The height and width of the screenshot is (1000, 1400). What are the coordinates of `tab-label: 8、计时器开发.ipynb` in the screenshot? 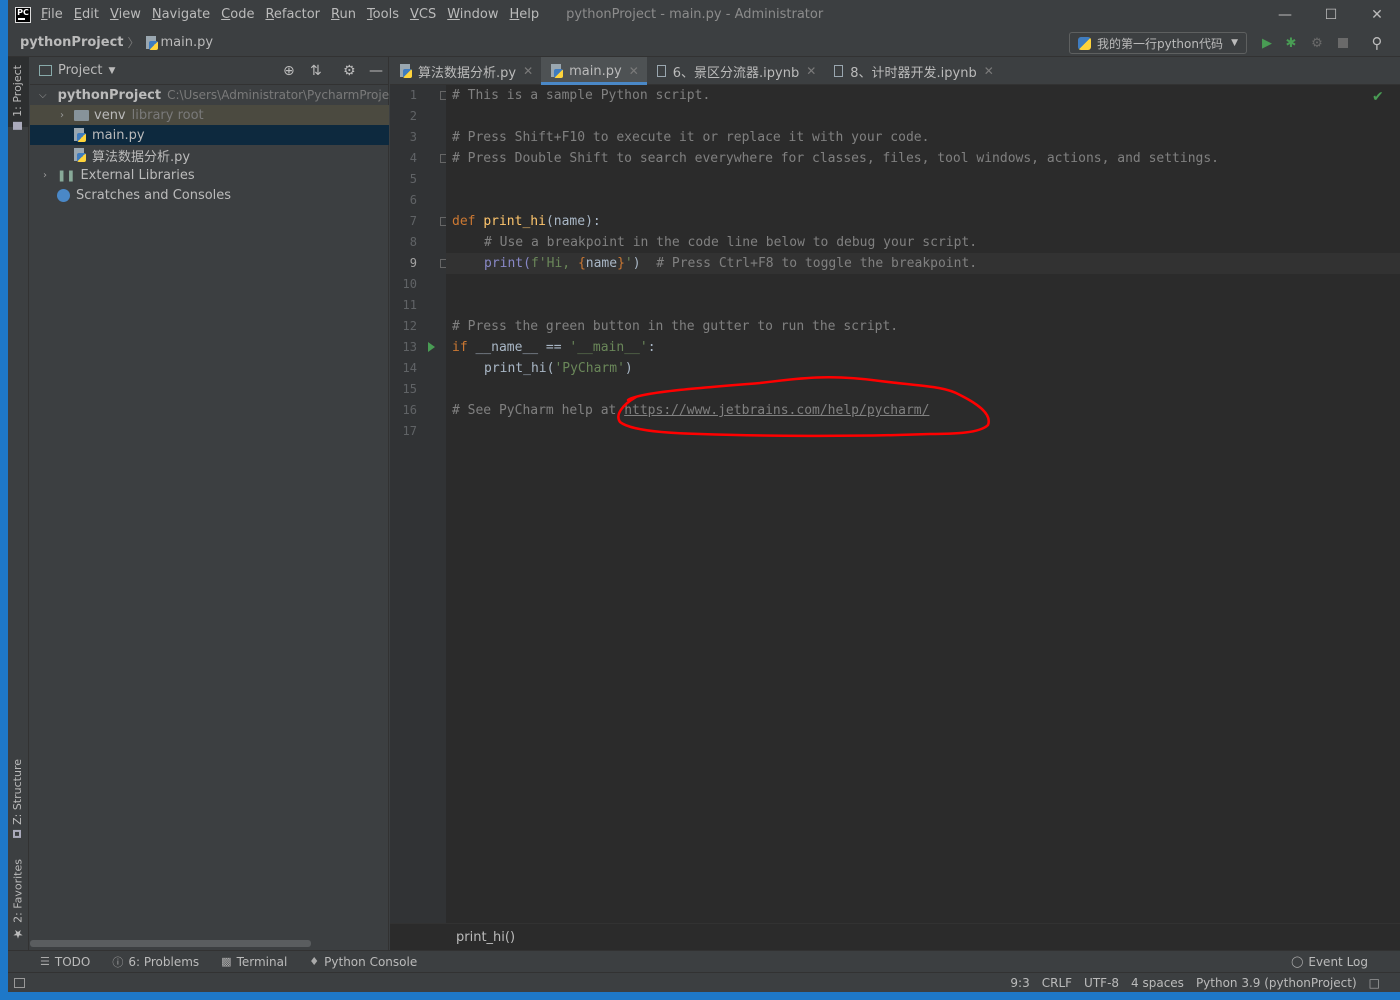 It's located at (913, 73).